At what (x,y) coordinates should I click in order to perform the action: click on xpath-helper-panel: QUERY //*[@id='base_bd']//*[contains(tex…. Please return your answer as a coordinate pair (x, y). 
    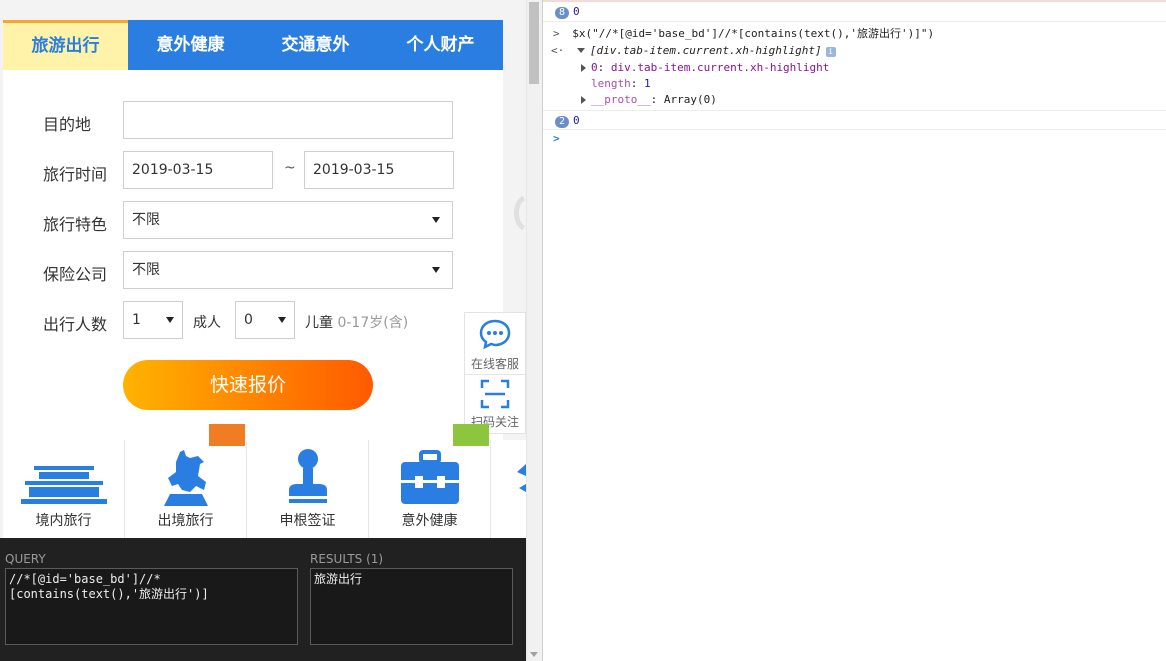
    Looking at the image, I should click on (263, 599).